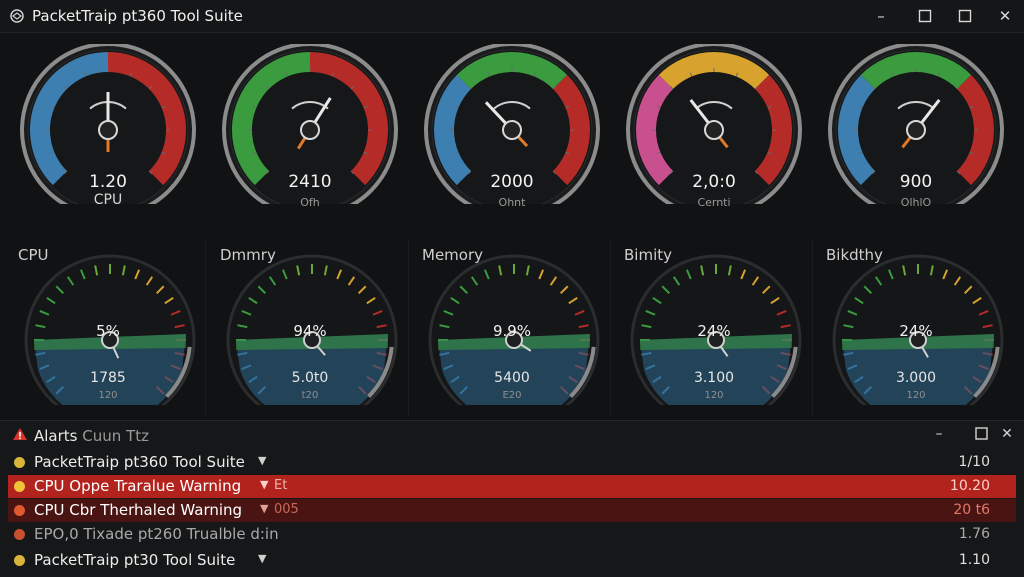 The width and height of the screenshot is (1024, 577). I want to click on gauge-value: 2000, so click(512, 182).